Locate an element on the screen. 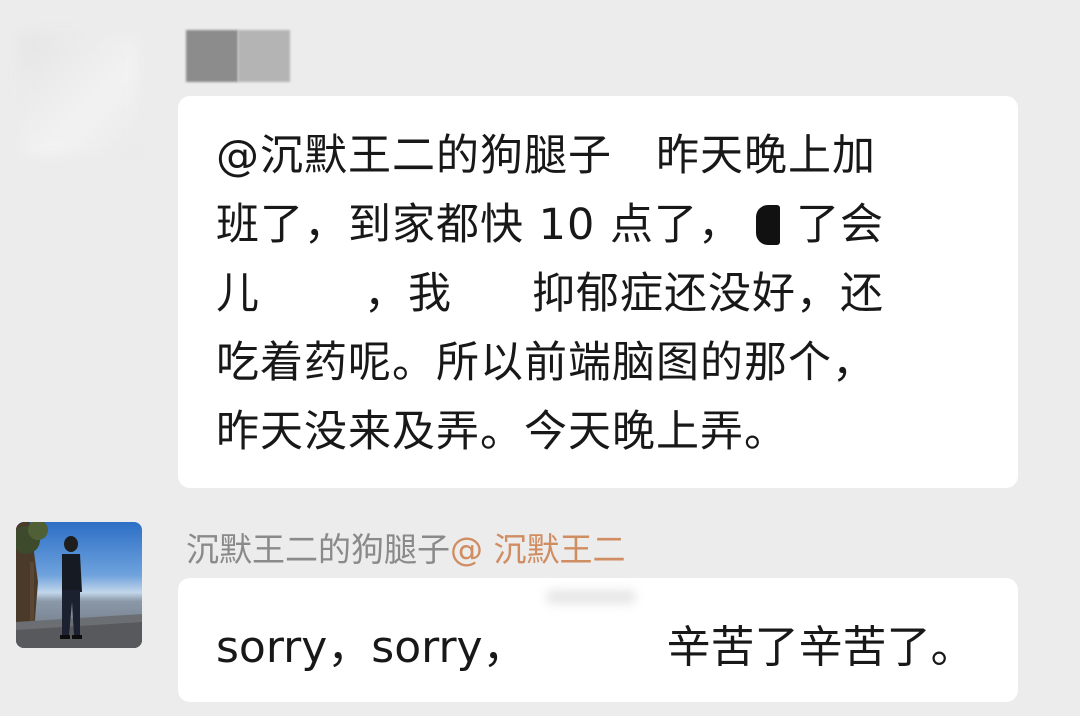 The width and height of the screenshot is (1080, 716). redaction-mark is located at coordinates (768, 225).